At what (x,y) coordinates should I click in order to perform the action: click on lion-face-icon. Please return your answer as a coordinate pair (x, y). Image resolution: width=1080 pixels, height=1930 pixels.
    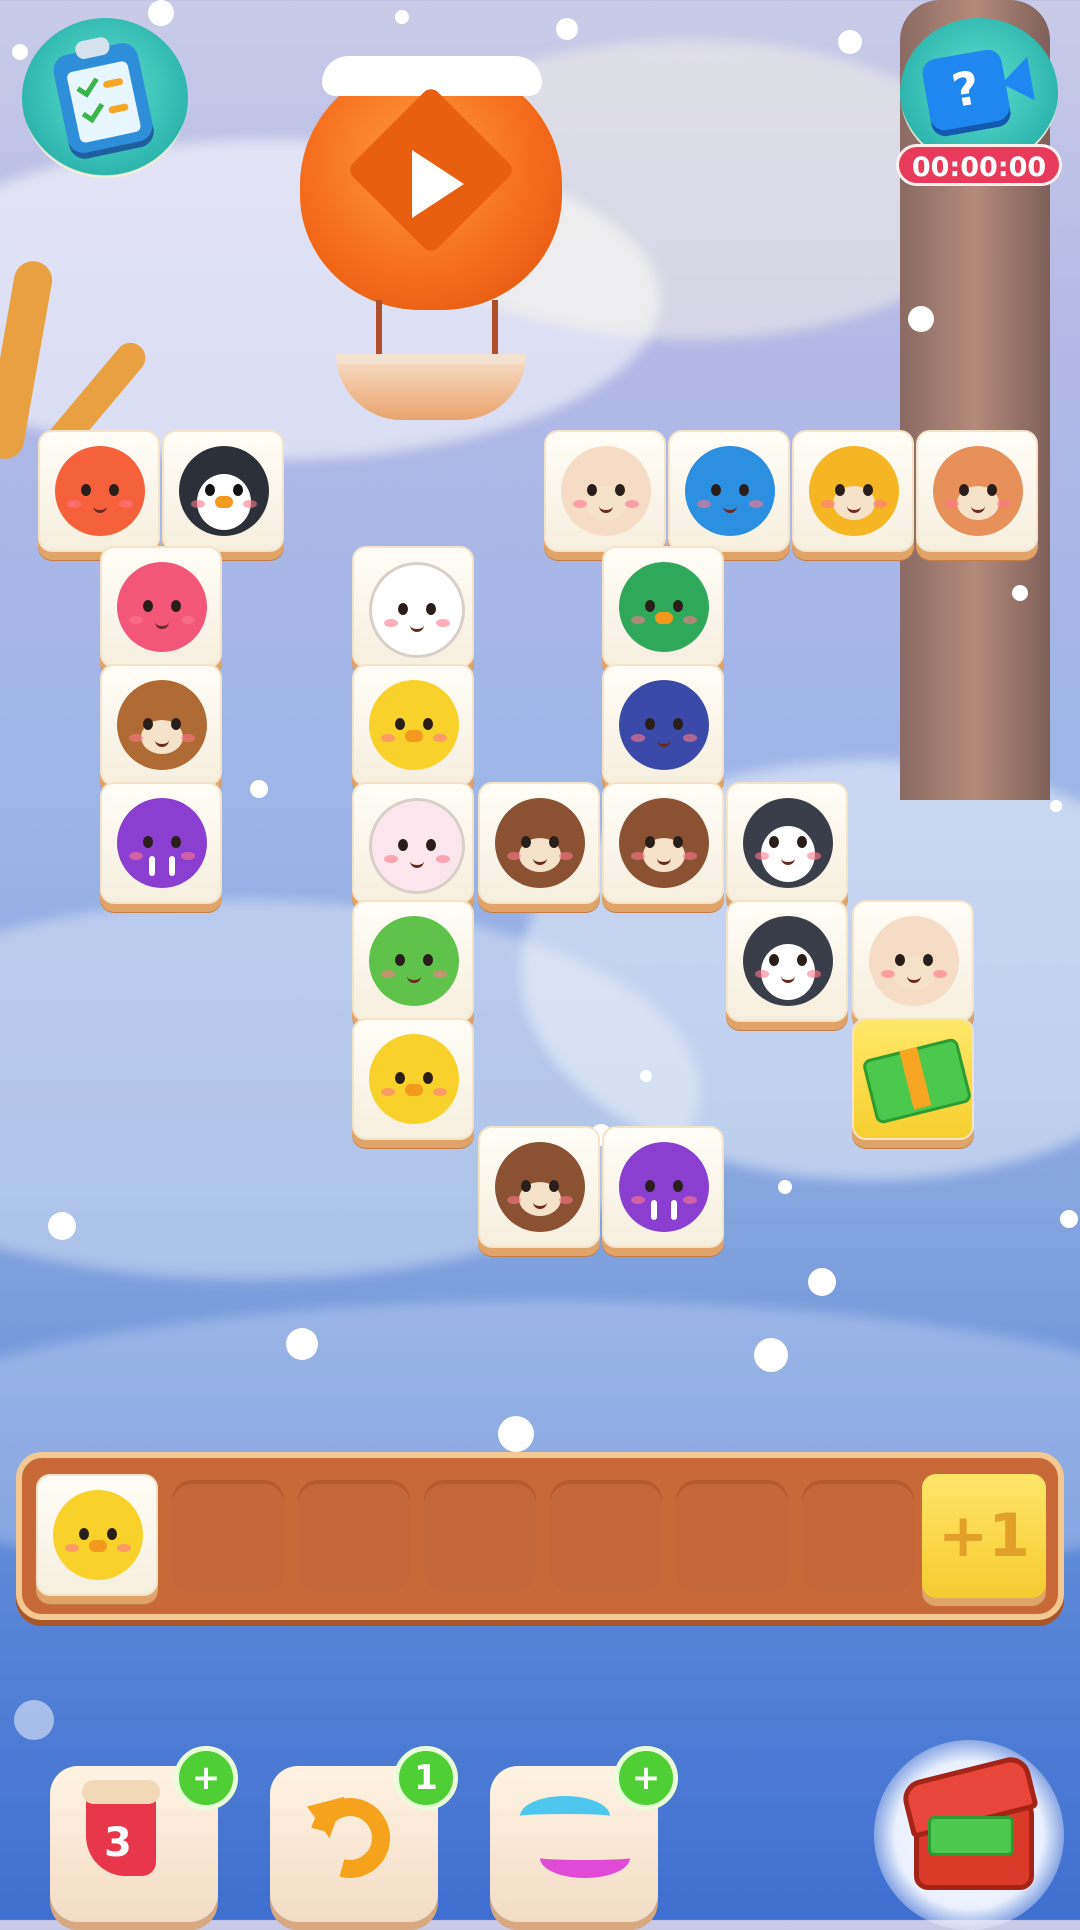
    Looking at the image, I should click on (854, 488).